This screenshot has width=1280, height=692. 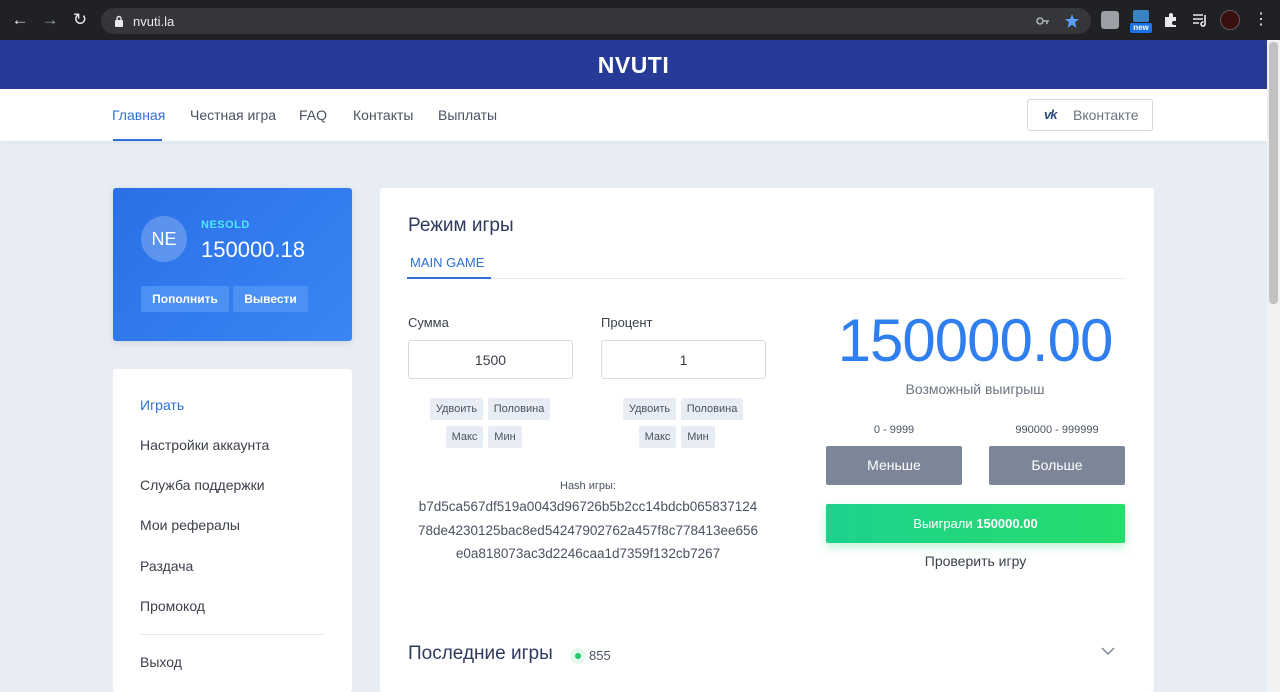 What do you see at coordinates (461, 225) in the screenshot?
I see `game-mode-title: Режим игры` at bounding box center [461, 225].